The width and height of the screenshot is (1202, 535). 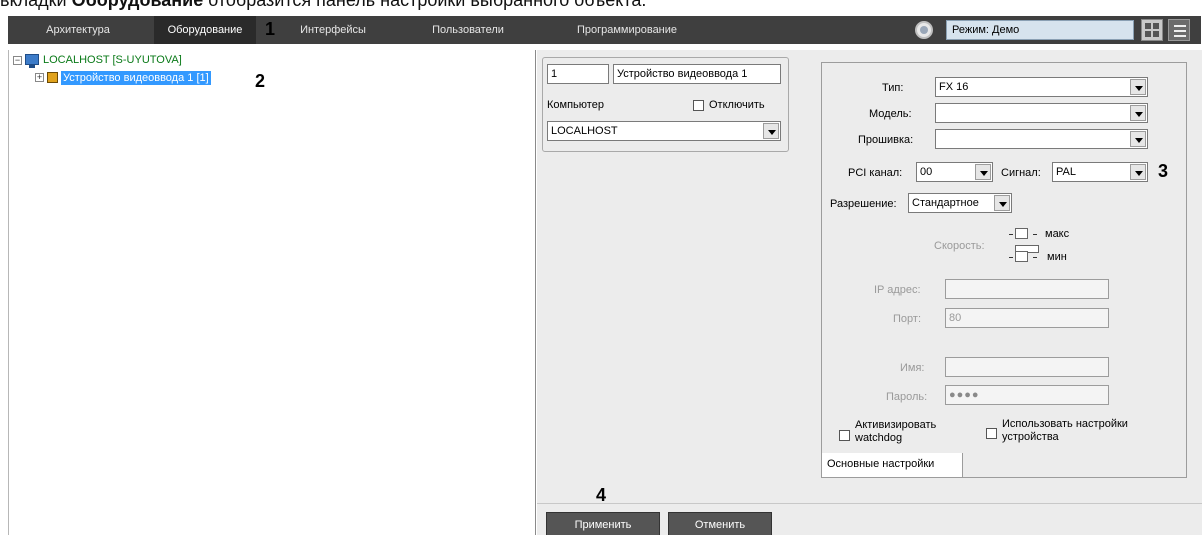 What do you see at coordinates (1066, 172) in the screenshot?
I see `signal-select-value: PAL` at bounding box center [1066, 172].